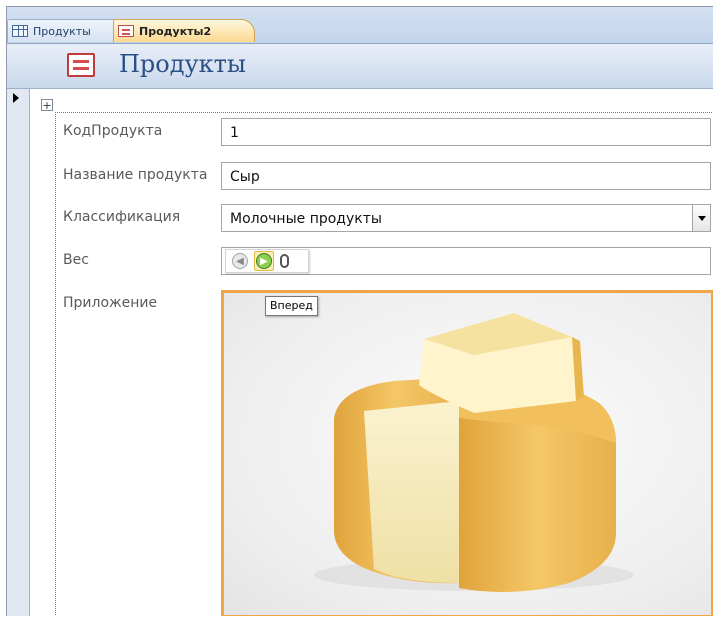  I want to click on forward-icon: ▶, so click(264, 261).